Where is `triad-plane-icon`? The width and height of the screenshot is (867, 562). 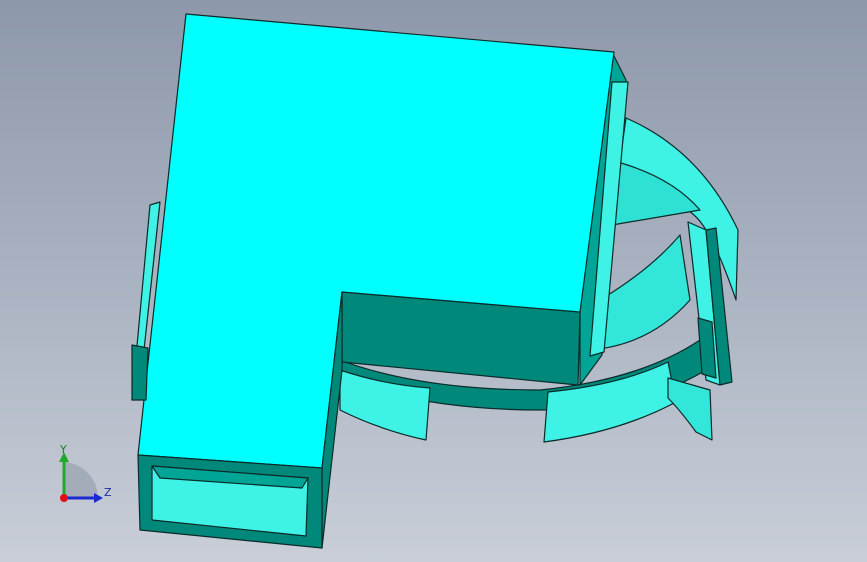
triad-plane-icon is located at coordinates (81, 480).